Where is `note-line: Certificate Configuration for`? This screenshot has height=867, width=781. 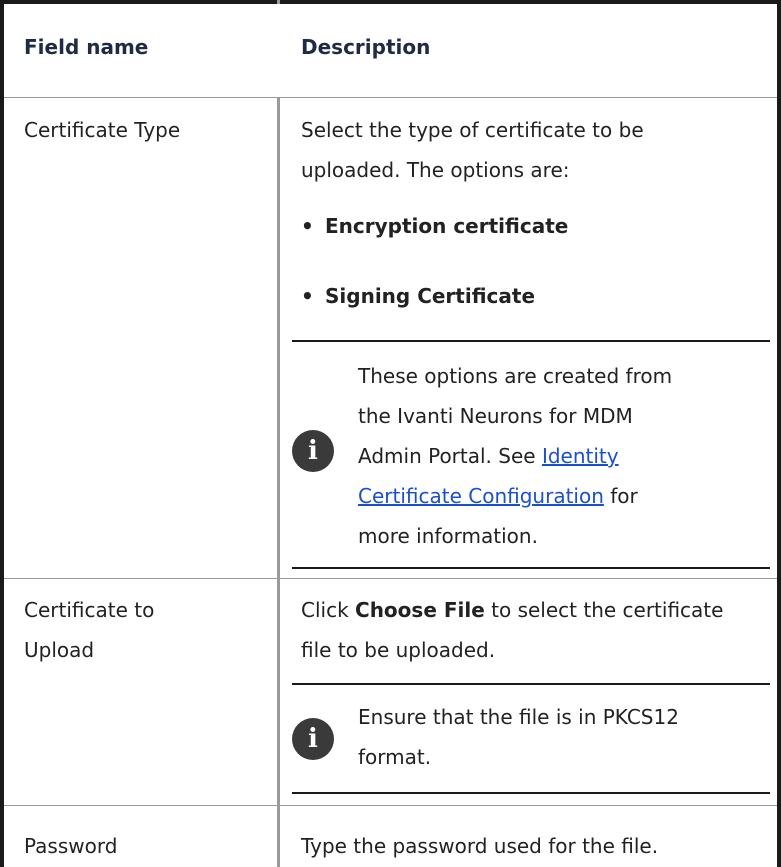 note-line: Certificate Configuration for is located at coordinates (564, 496).